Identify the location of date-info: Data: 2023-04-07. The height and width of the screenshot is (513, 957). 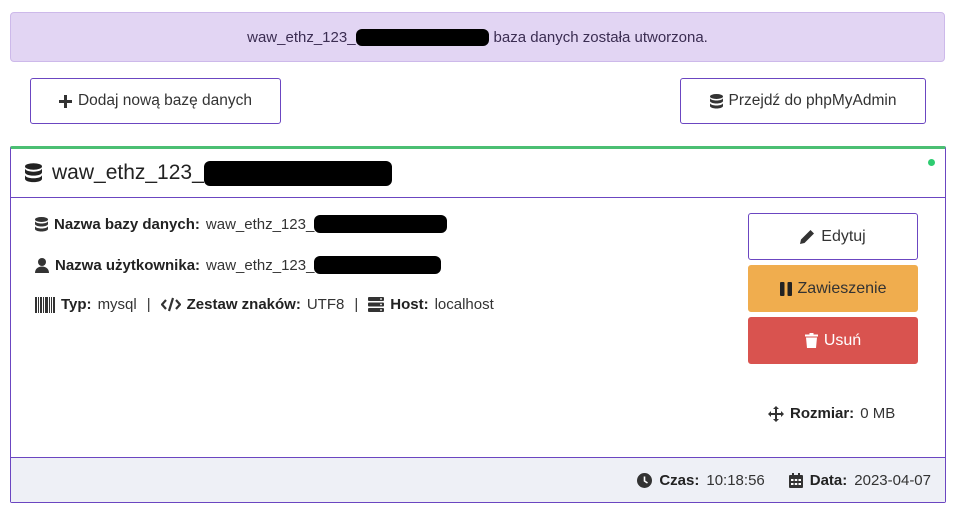
(859, 480).